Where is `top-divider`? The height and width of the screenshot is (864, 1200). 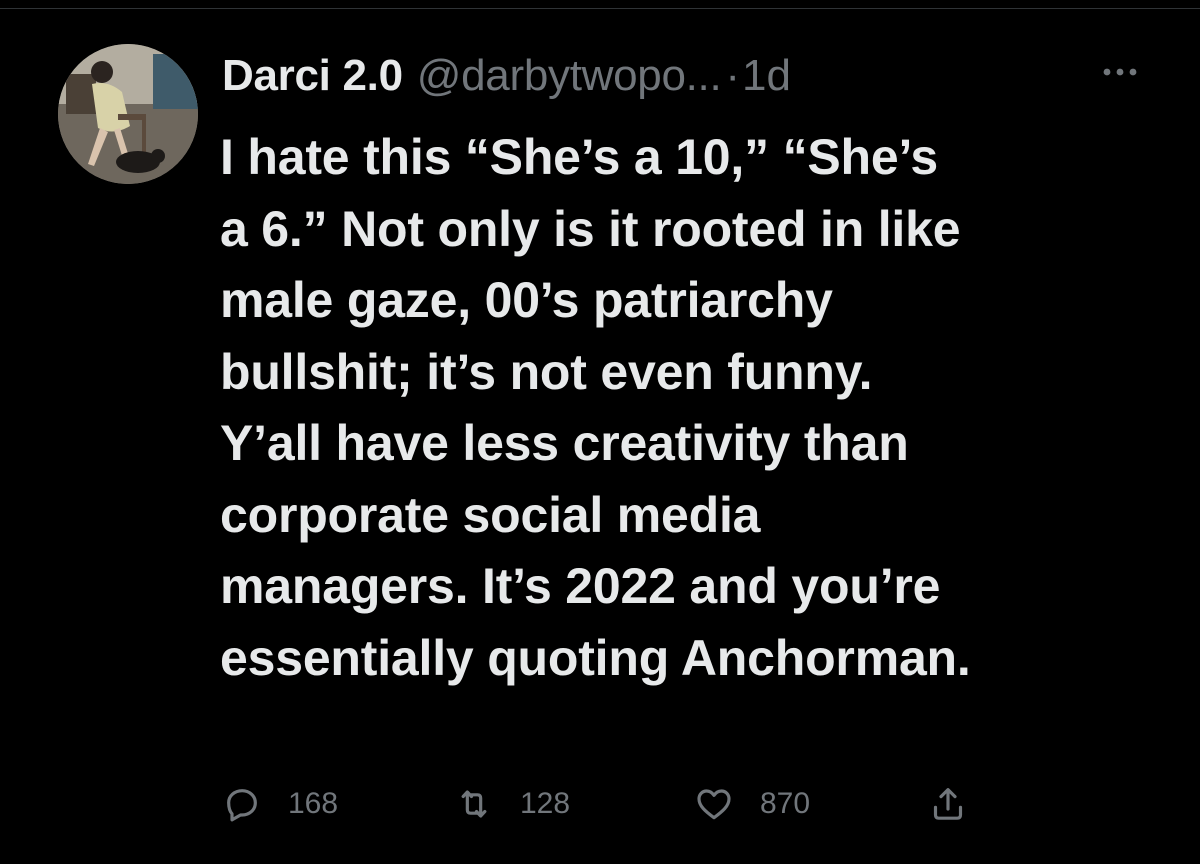 top-divider is located at coordinates (600, 8).